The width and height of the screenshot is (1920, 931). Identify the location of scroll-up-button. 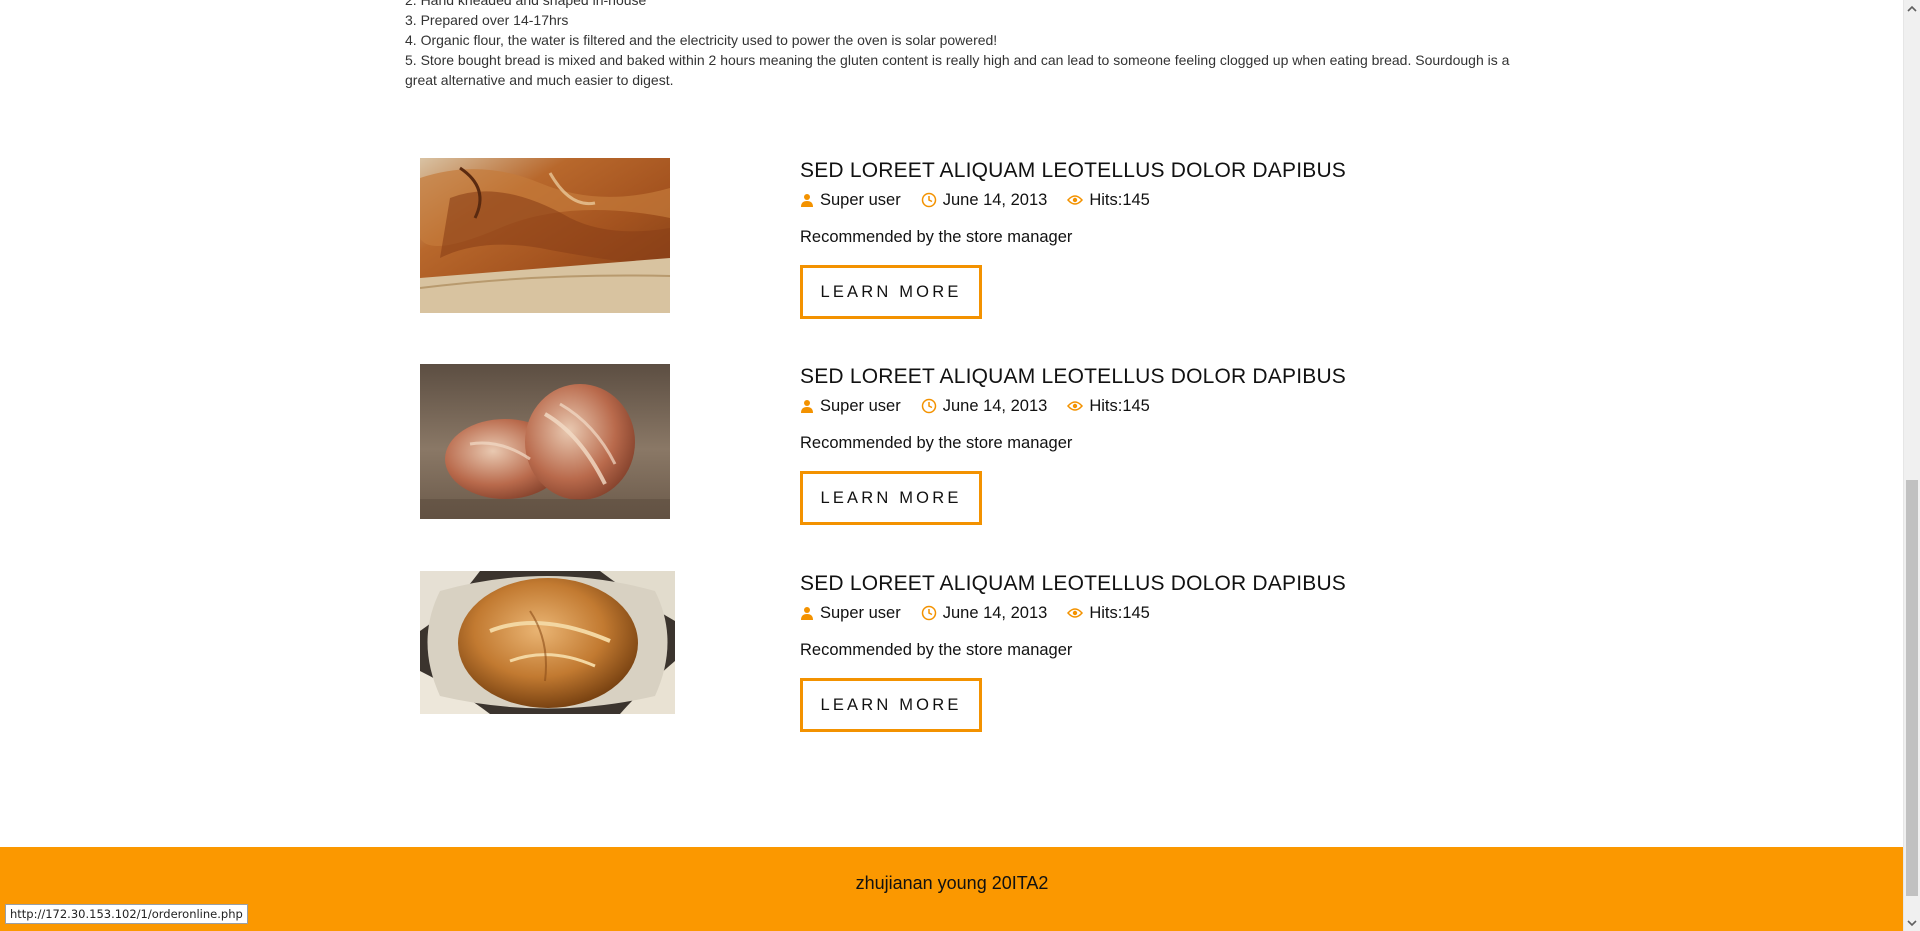
(1912, 8).